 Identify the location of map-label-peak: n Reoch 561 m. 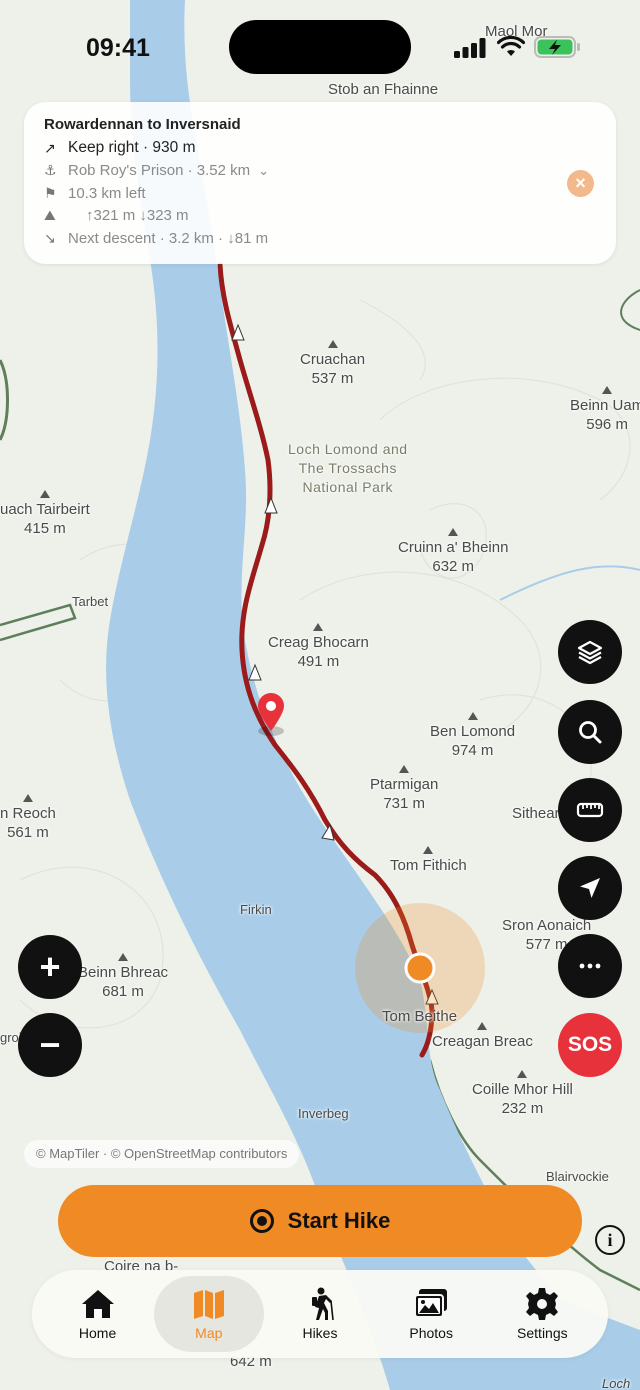
(28, 818).